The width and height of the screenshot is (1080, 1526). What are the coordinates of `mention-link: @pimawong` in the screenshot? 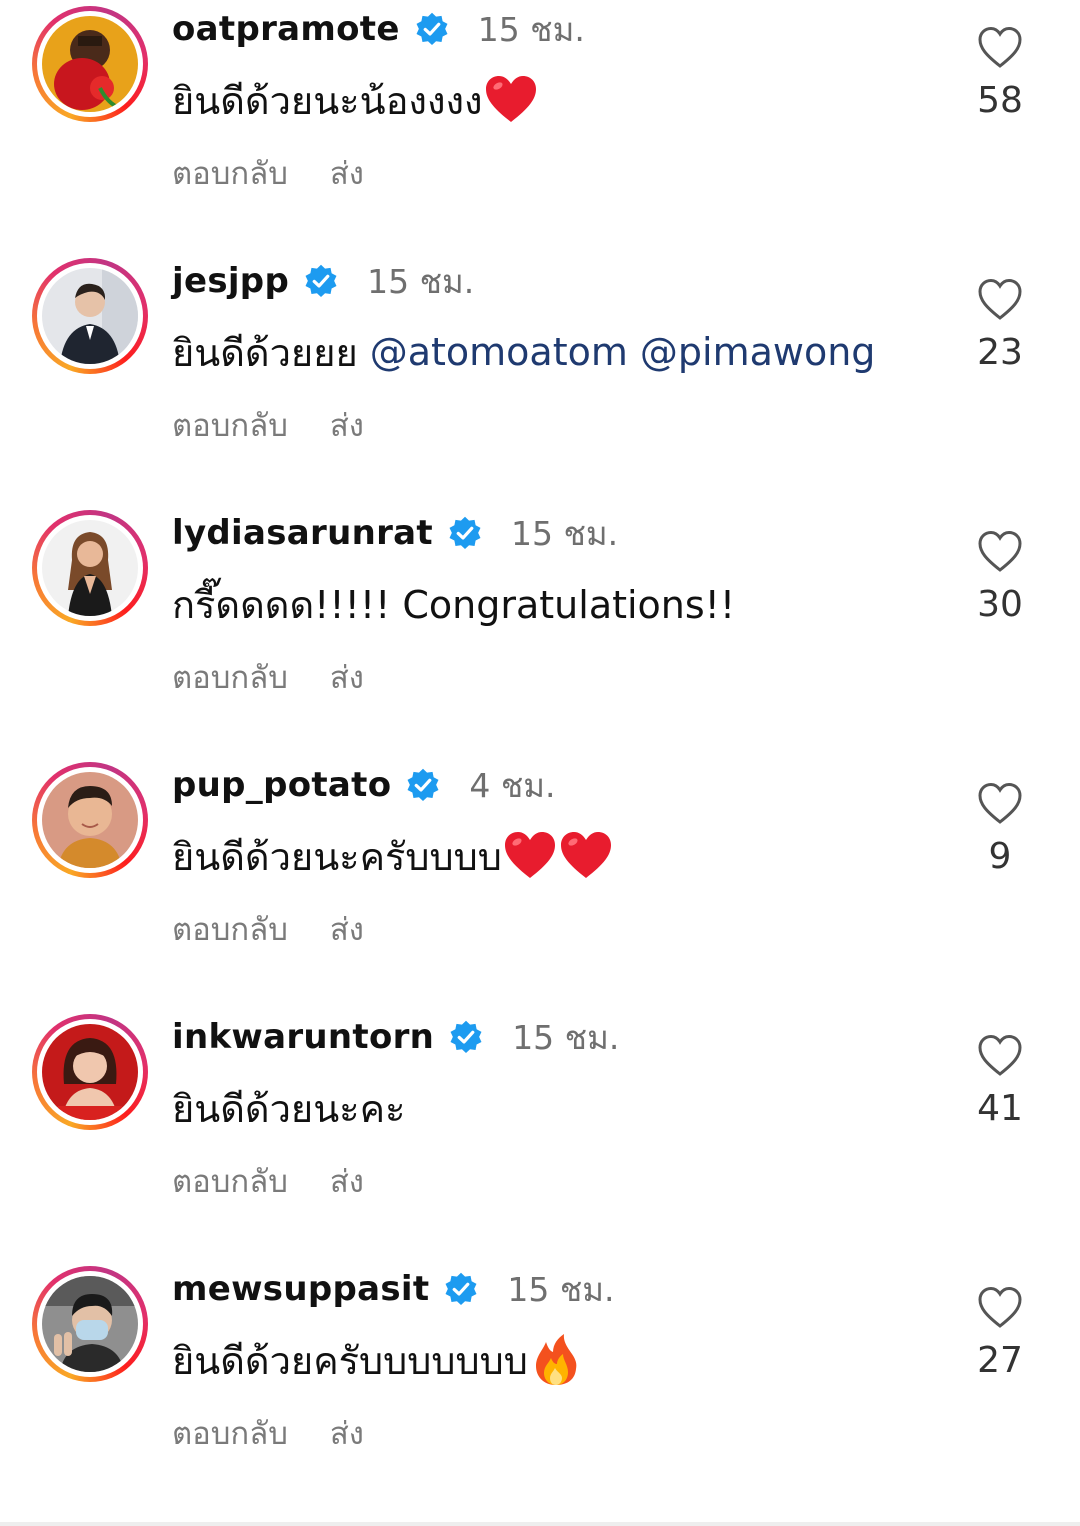 It's located at (758, 352).